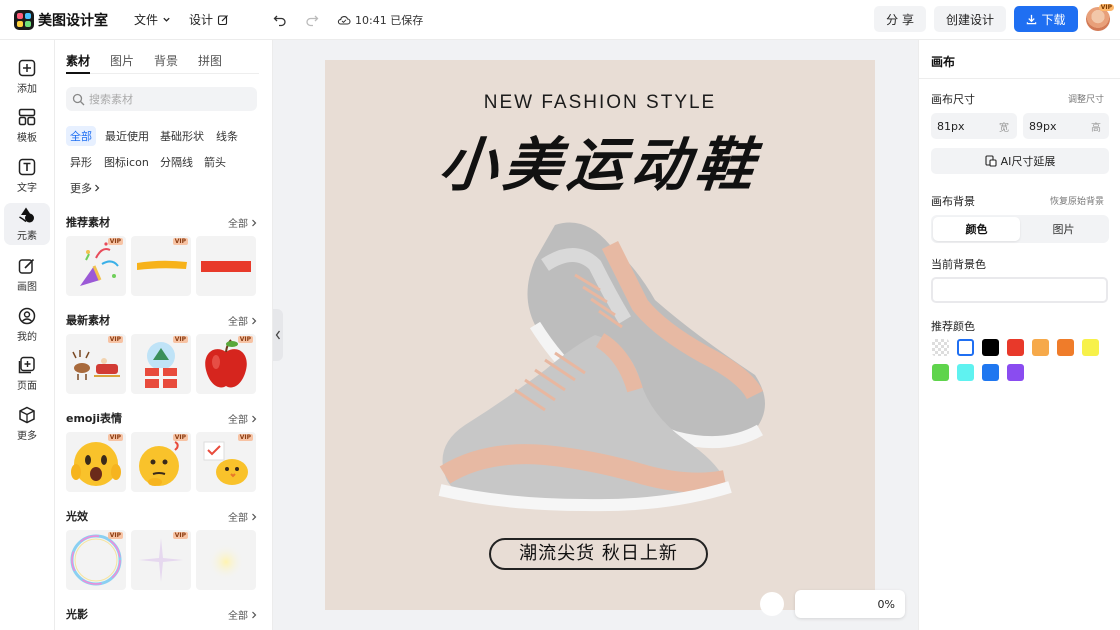  What do you see at coordinates (243, 614) in the screenshot?
I see `section-more-light-shadow: 全部` at bounding box center [243, 614].